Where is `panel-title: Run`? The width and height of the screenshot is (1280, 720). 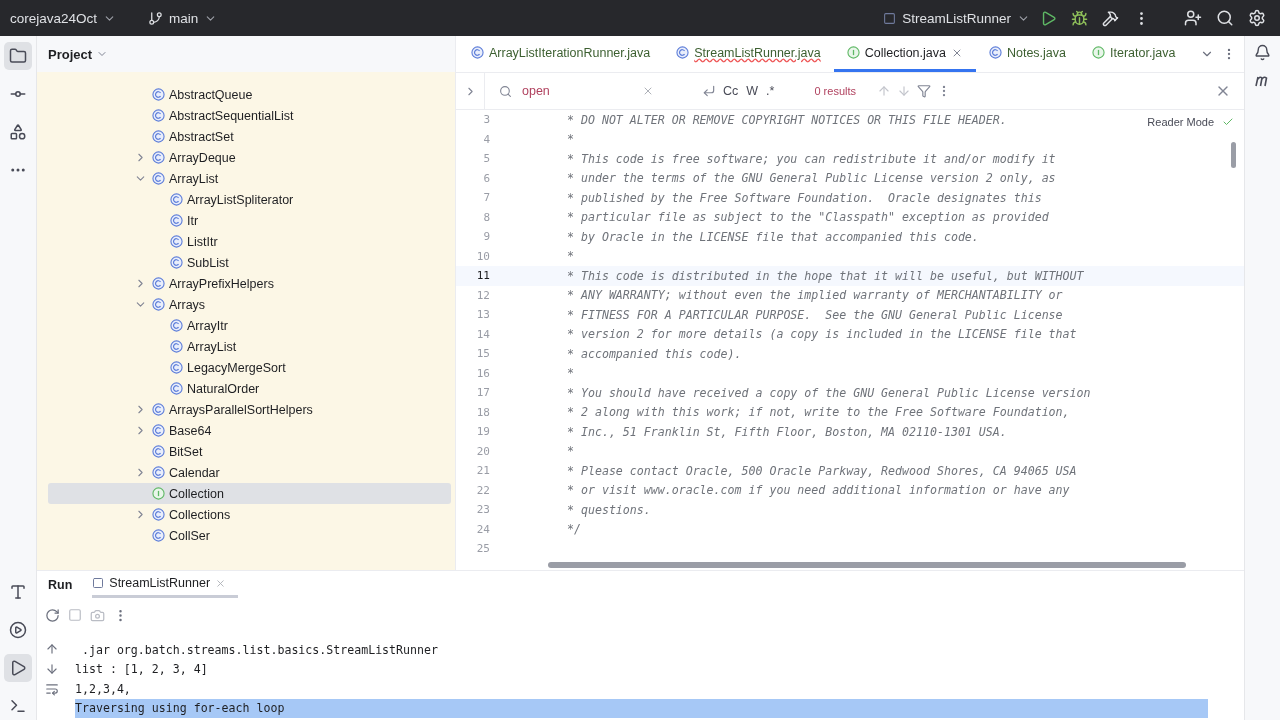 panel-title: Run is located at coordinates (60, 584).